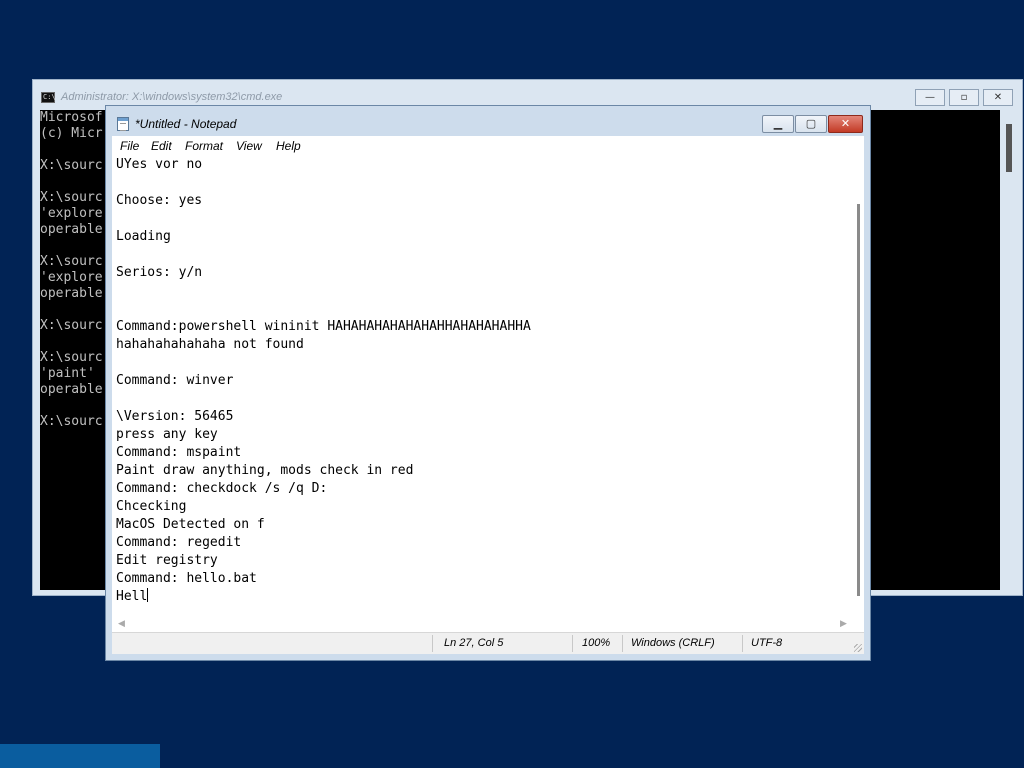 The width and height of the screenshot is (1024, 768). I want to click on menu-file: File, so click(129, 146).